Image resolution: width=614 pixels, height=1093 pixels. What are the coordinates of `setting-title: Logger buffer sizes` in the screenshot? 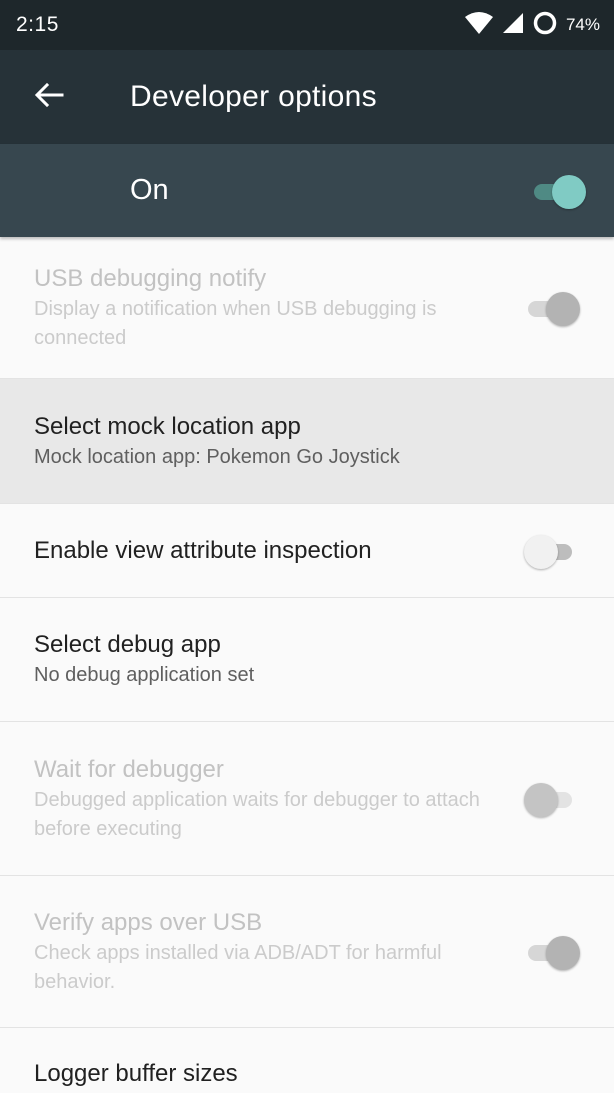 It's located at (136, 1073).